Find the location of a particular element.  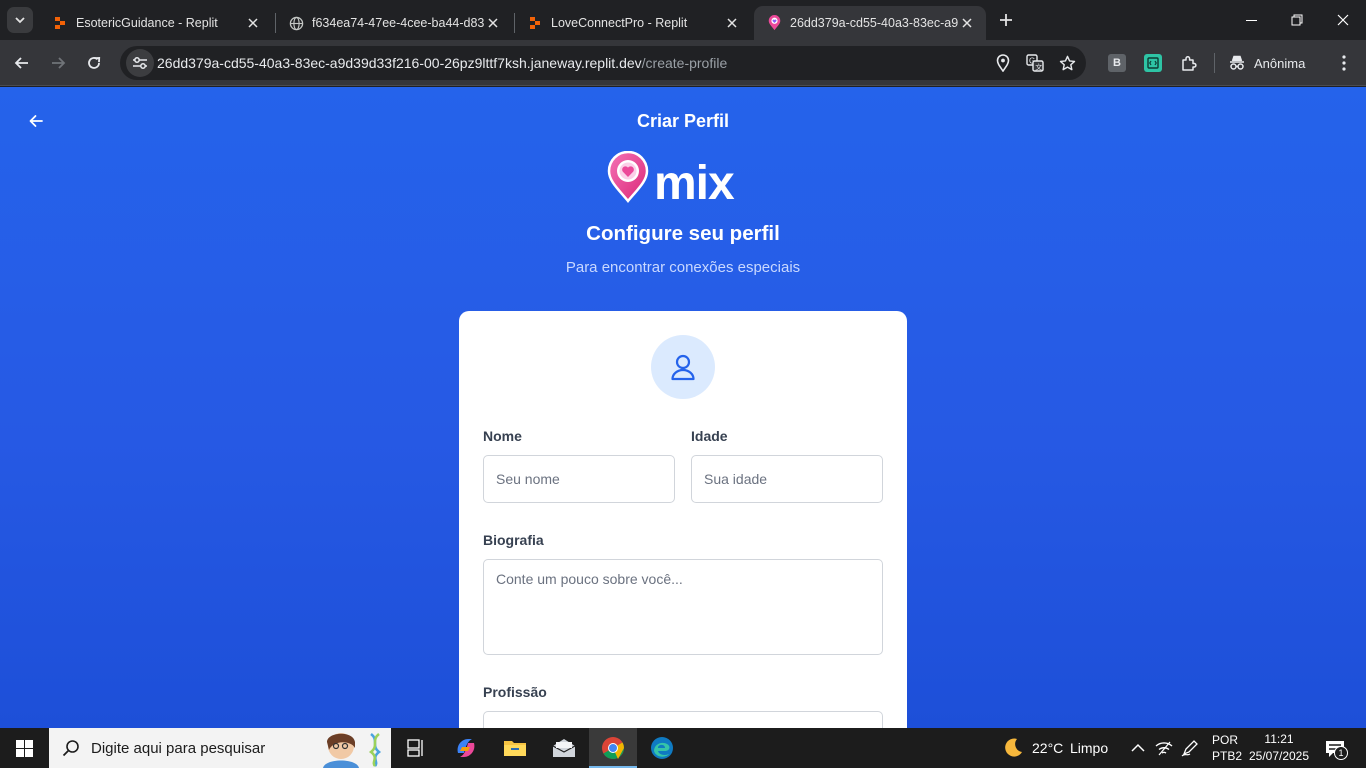

chrome-menu-button is located at coordinates (1344, 63).